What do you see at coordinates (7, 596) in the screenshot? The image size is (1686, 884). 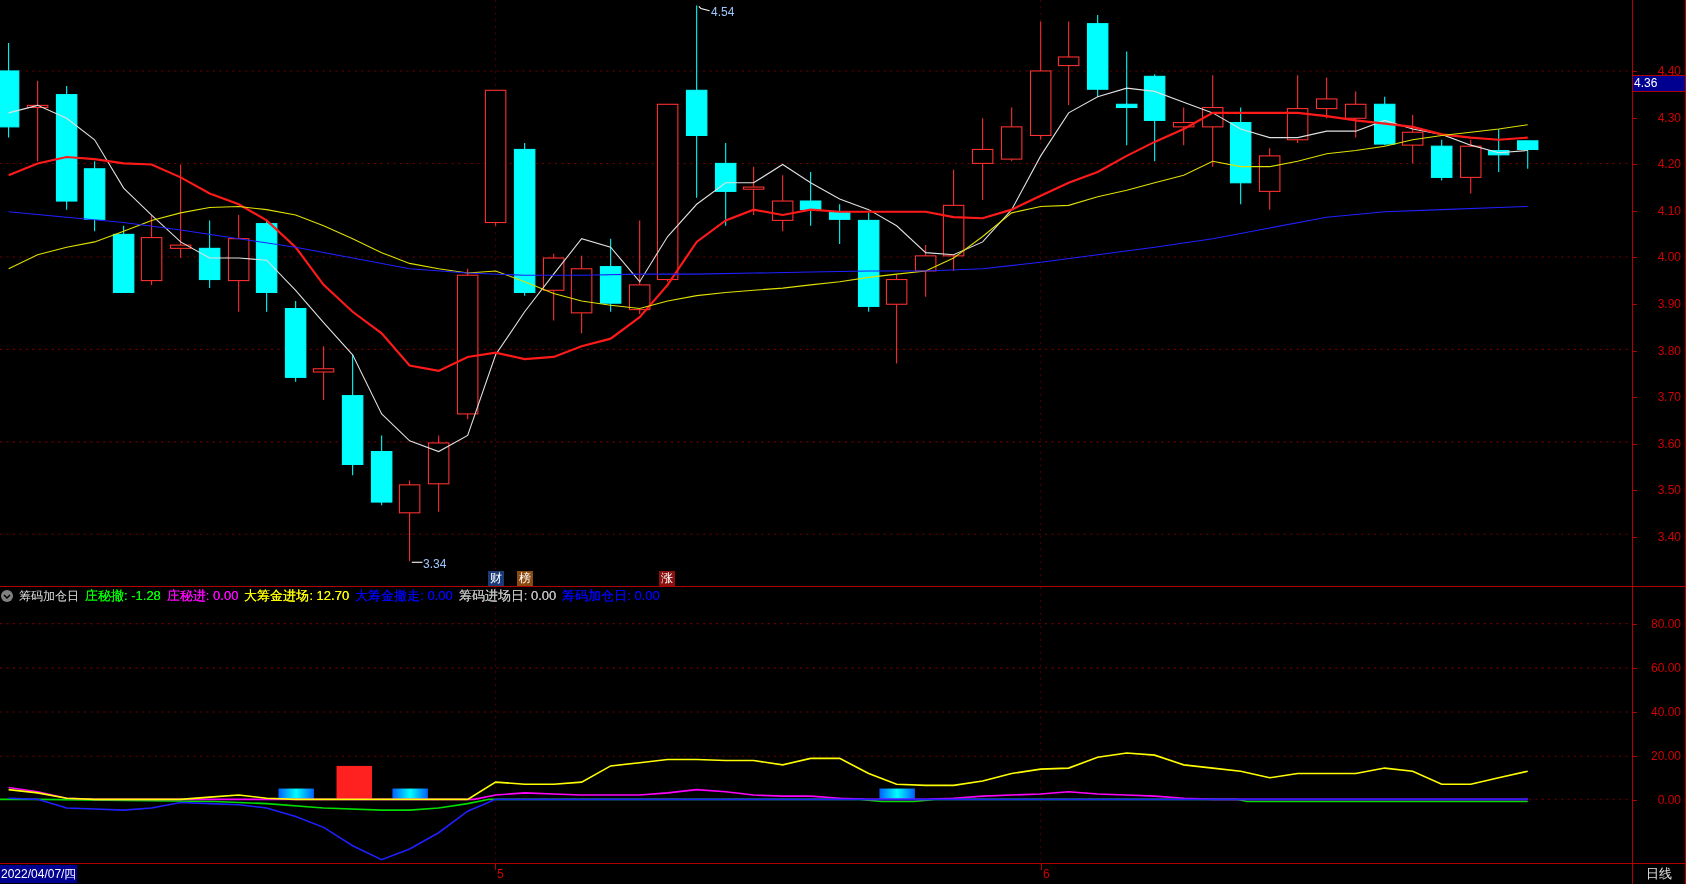 I see `collapse-icon` at bounding box center [7, 596].